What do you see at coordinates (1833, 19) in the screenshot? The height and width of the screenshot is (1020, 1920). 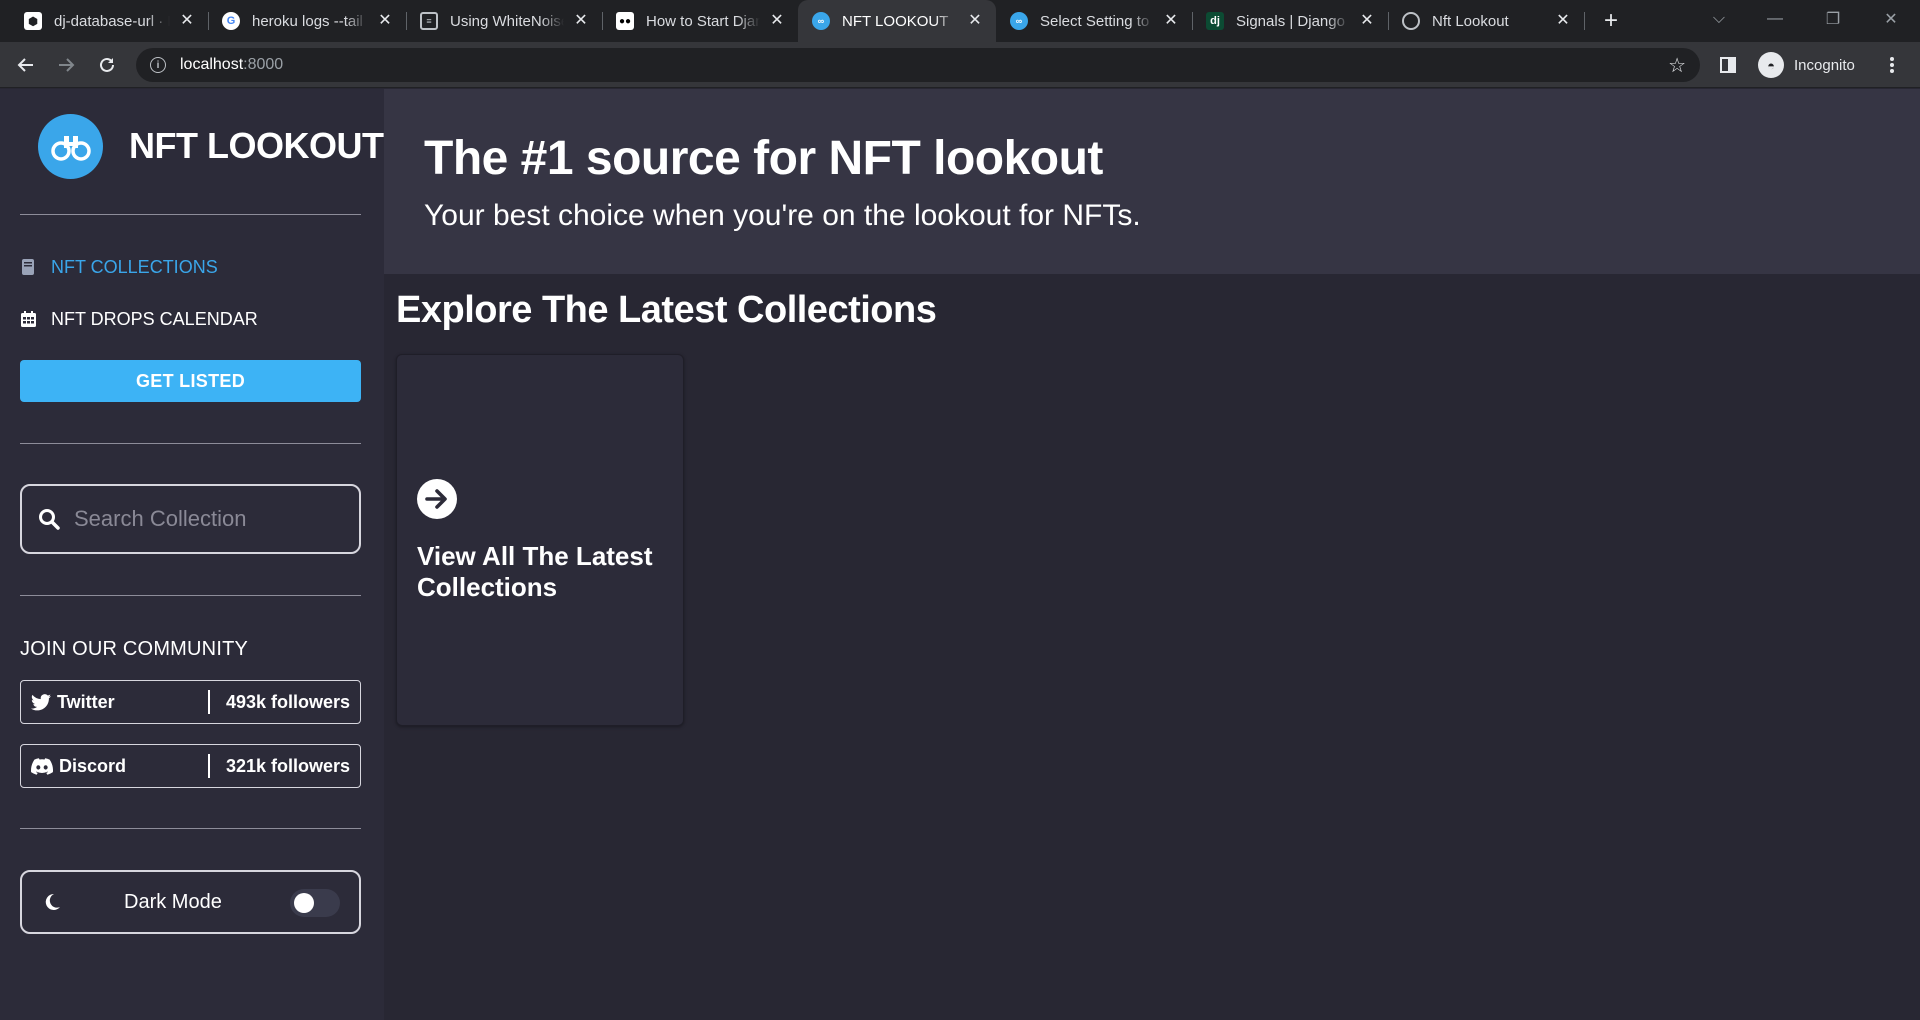 I see `restore-button: ❐` at bounding box center [1833, 19].